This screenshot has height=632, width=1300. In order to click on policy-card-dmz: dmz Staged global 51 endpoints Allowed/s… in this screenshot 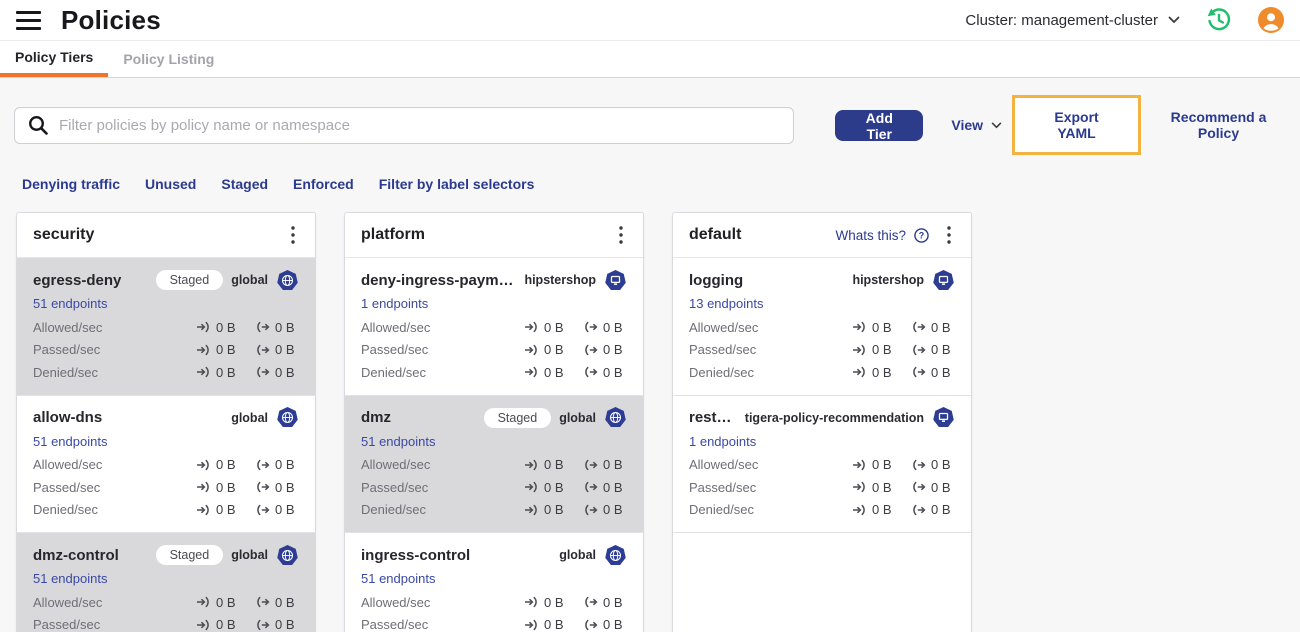, I will do `click(494, 464)`.